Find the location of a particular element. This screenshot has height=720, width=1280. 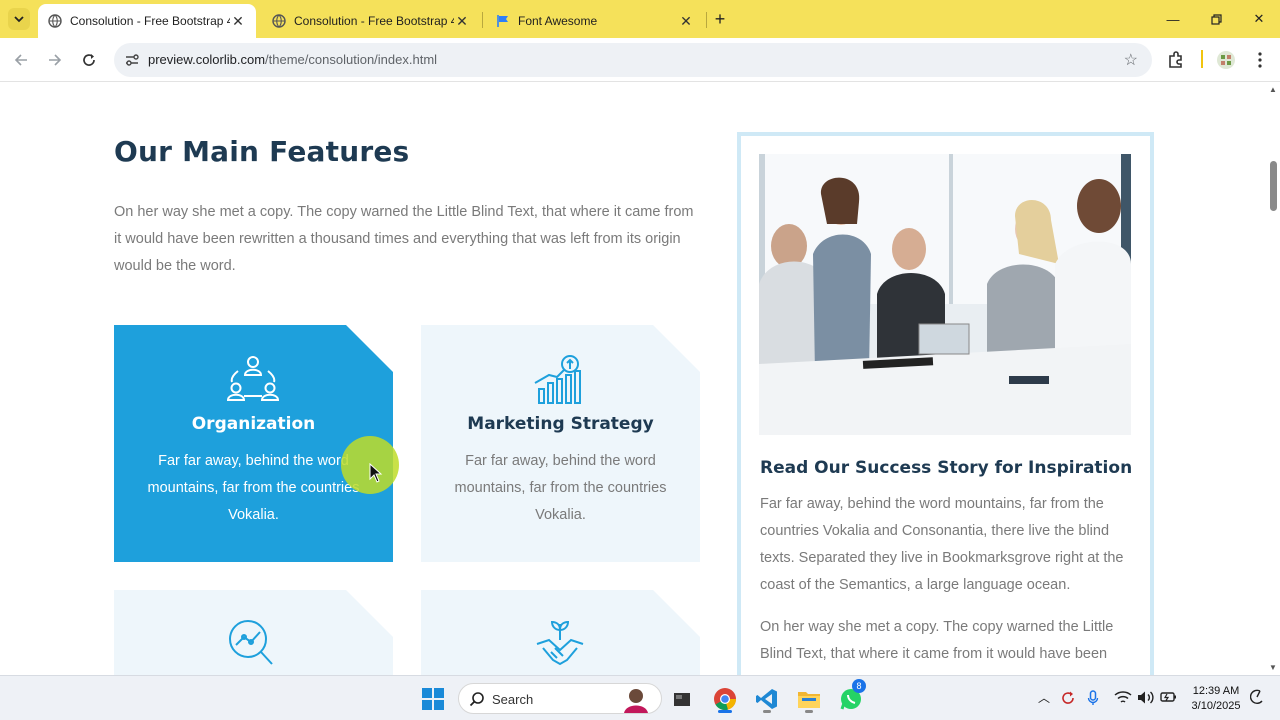

forward-button is located at coordinates (55, 60).